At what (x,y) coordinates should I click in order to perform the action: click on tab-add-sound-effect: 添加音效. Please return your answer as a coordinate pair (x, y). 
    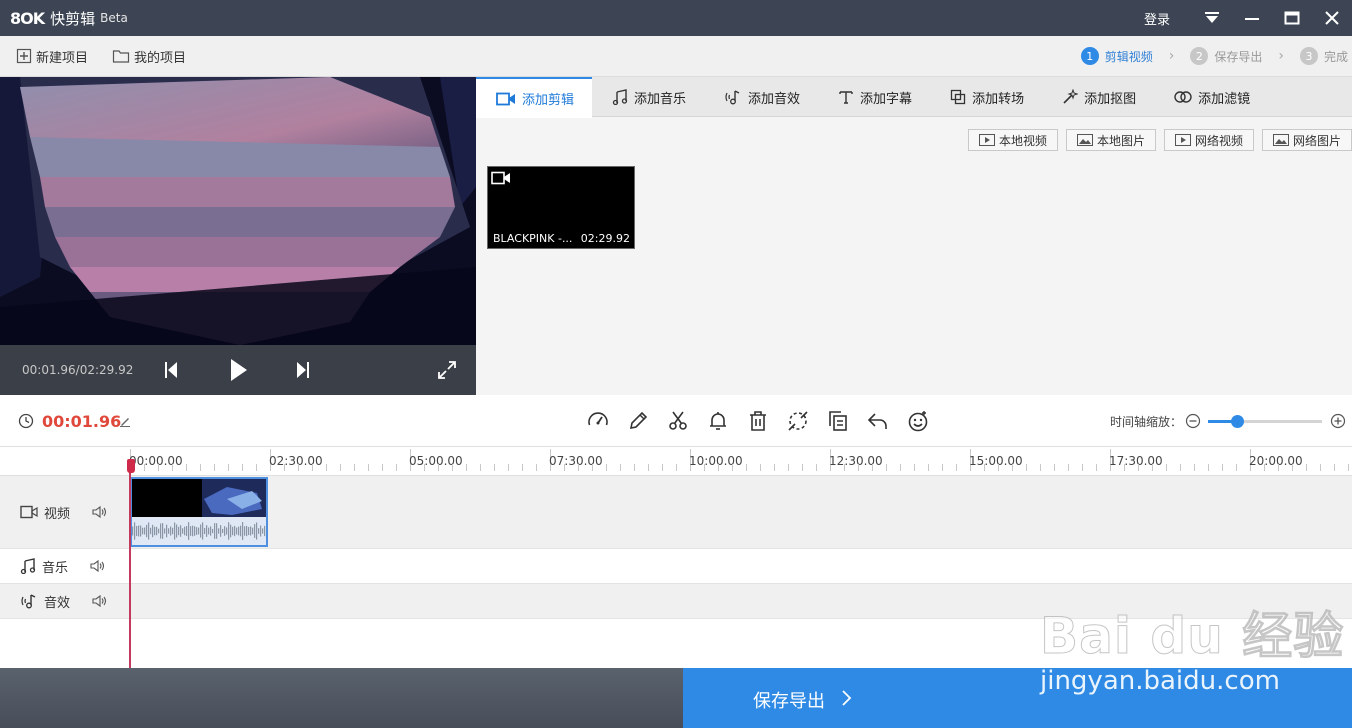
    Looking at the image, I should click on (761, 97).